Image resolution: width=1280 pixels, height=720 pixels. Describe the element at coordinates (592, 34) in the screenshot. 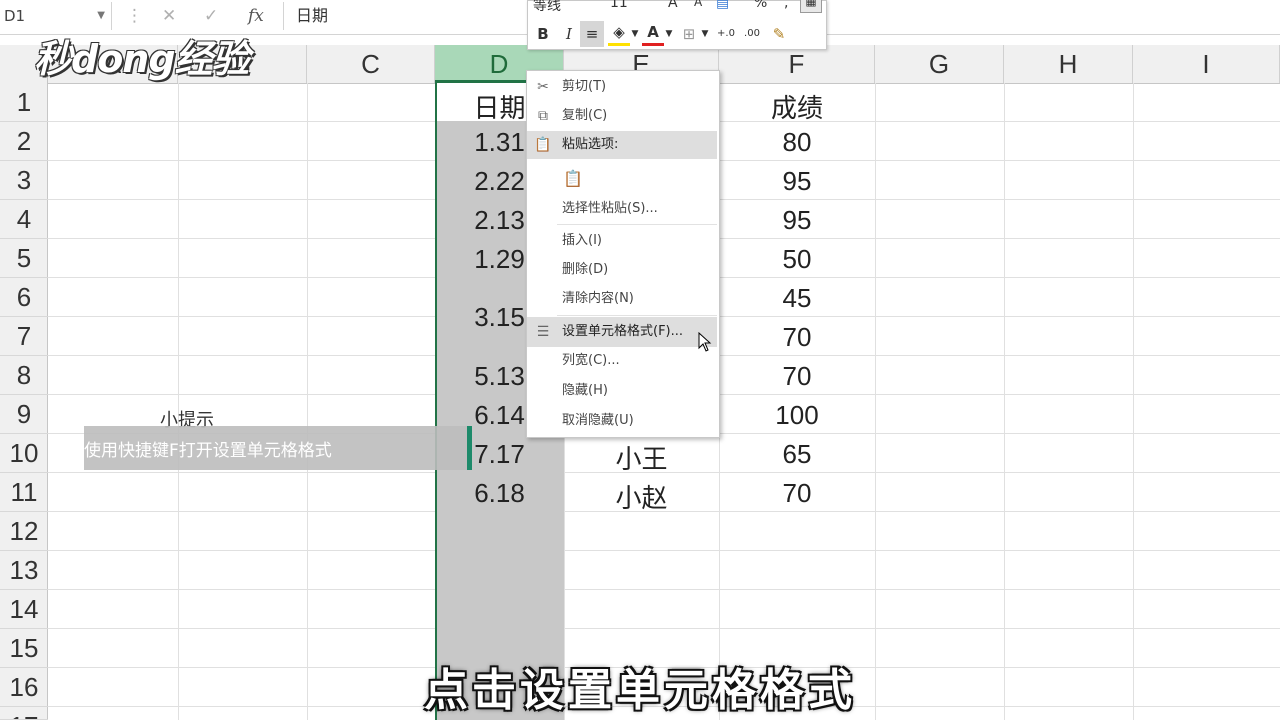

I see `align-center-icon: ≡` at that location.